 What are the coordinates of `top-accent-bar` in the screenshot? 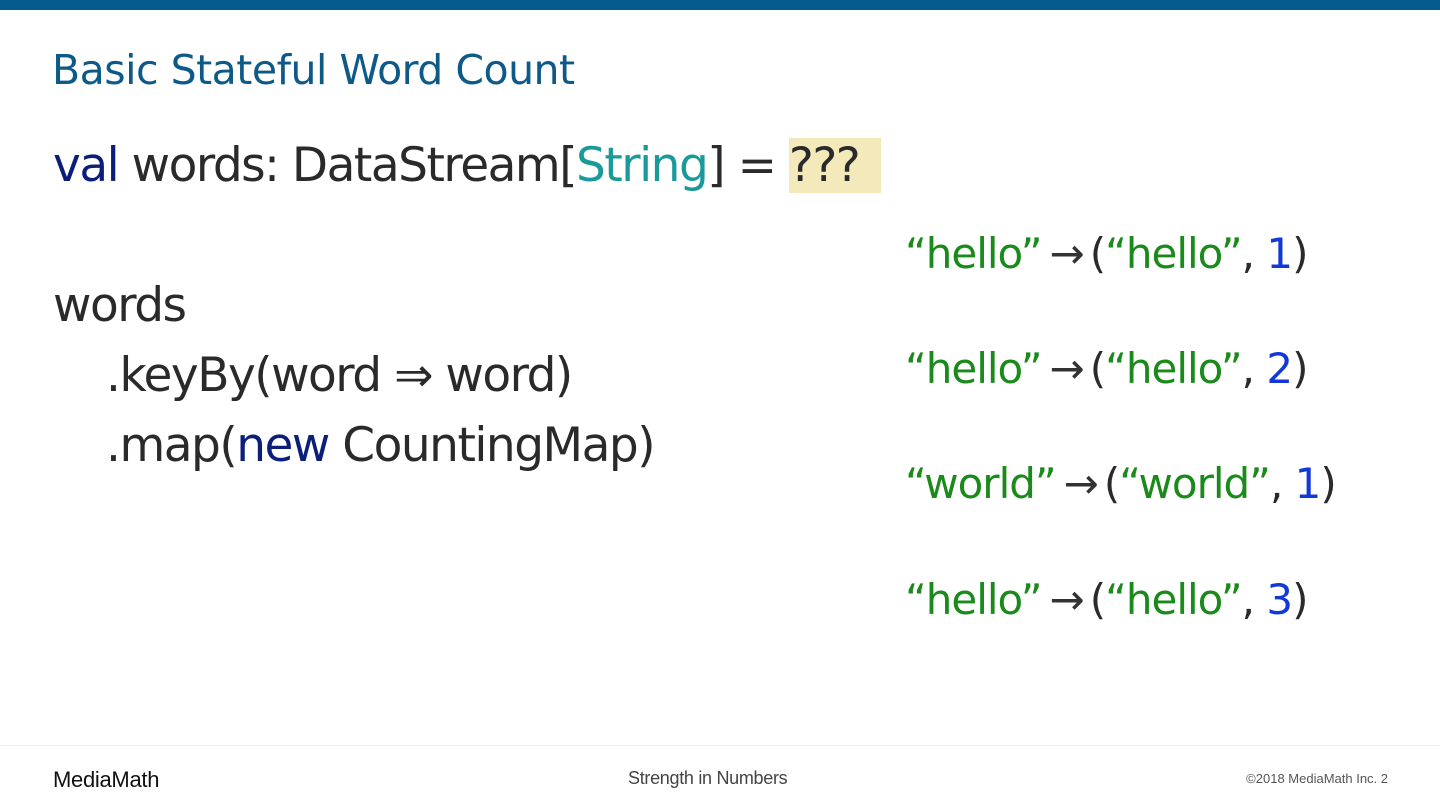 It's located at (720, 5).